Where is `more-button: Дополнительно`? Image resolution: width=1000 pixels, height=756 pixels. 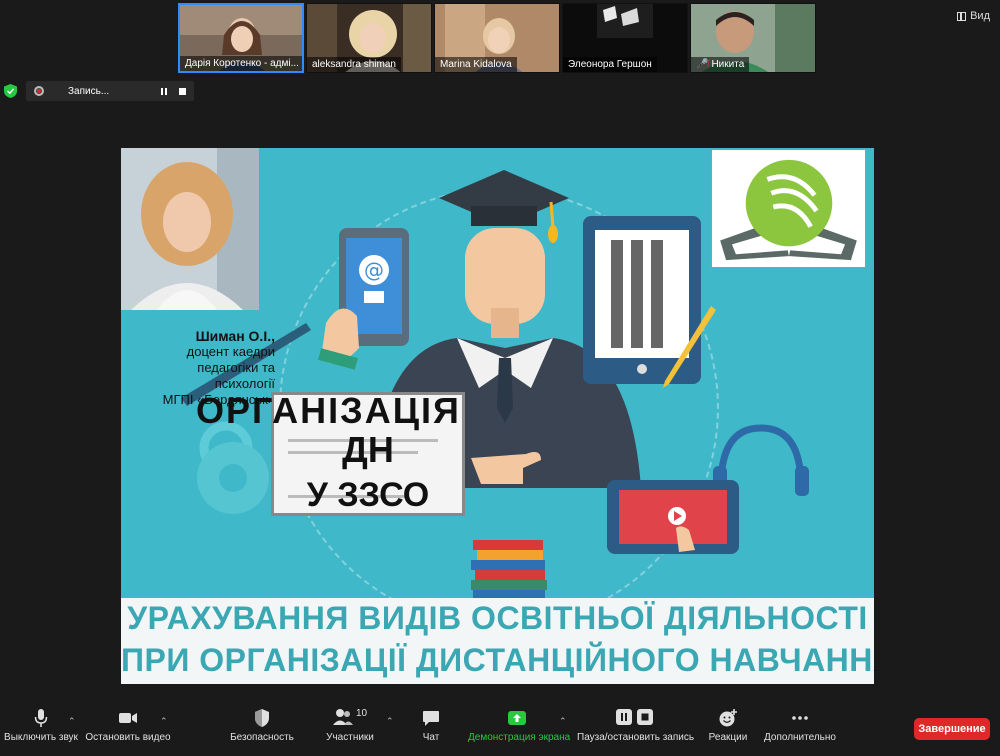 more-button: Дополнительно is located at coordinates (800, 725).